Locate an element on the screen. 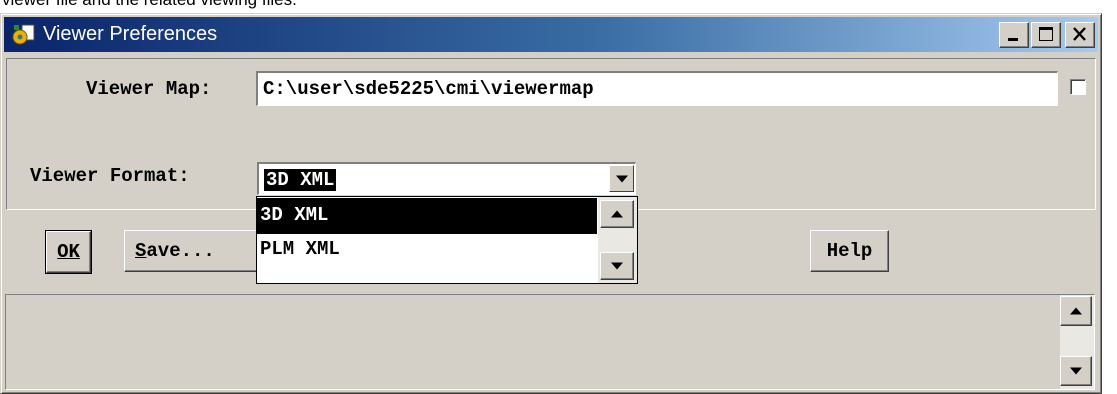 The width and height of the screenshot is (1117, 394). viewer-map-checkbox is located at coordinates (1078, 87).